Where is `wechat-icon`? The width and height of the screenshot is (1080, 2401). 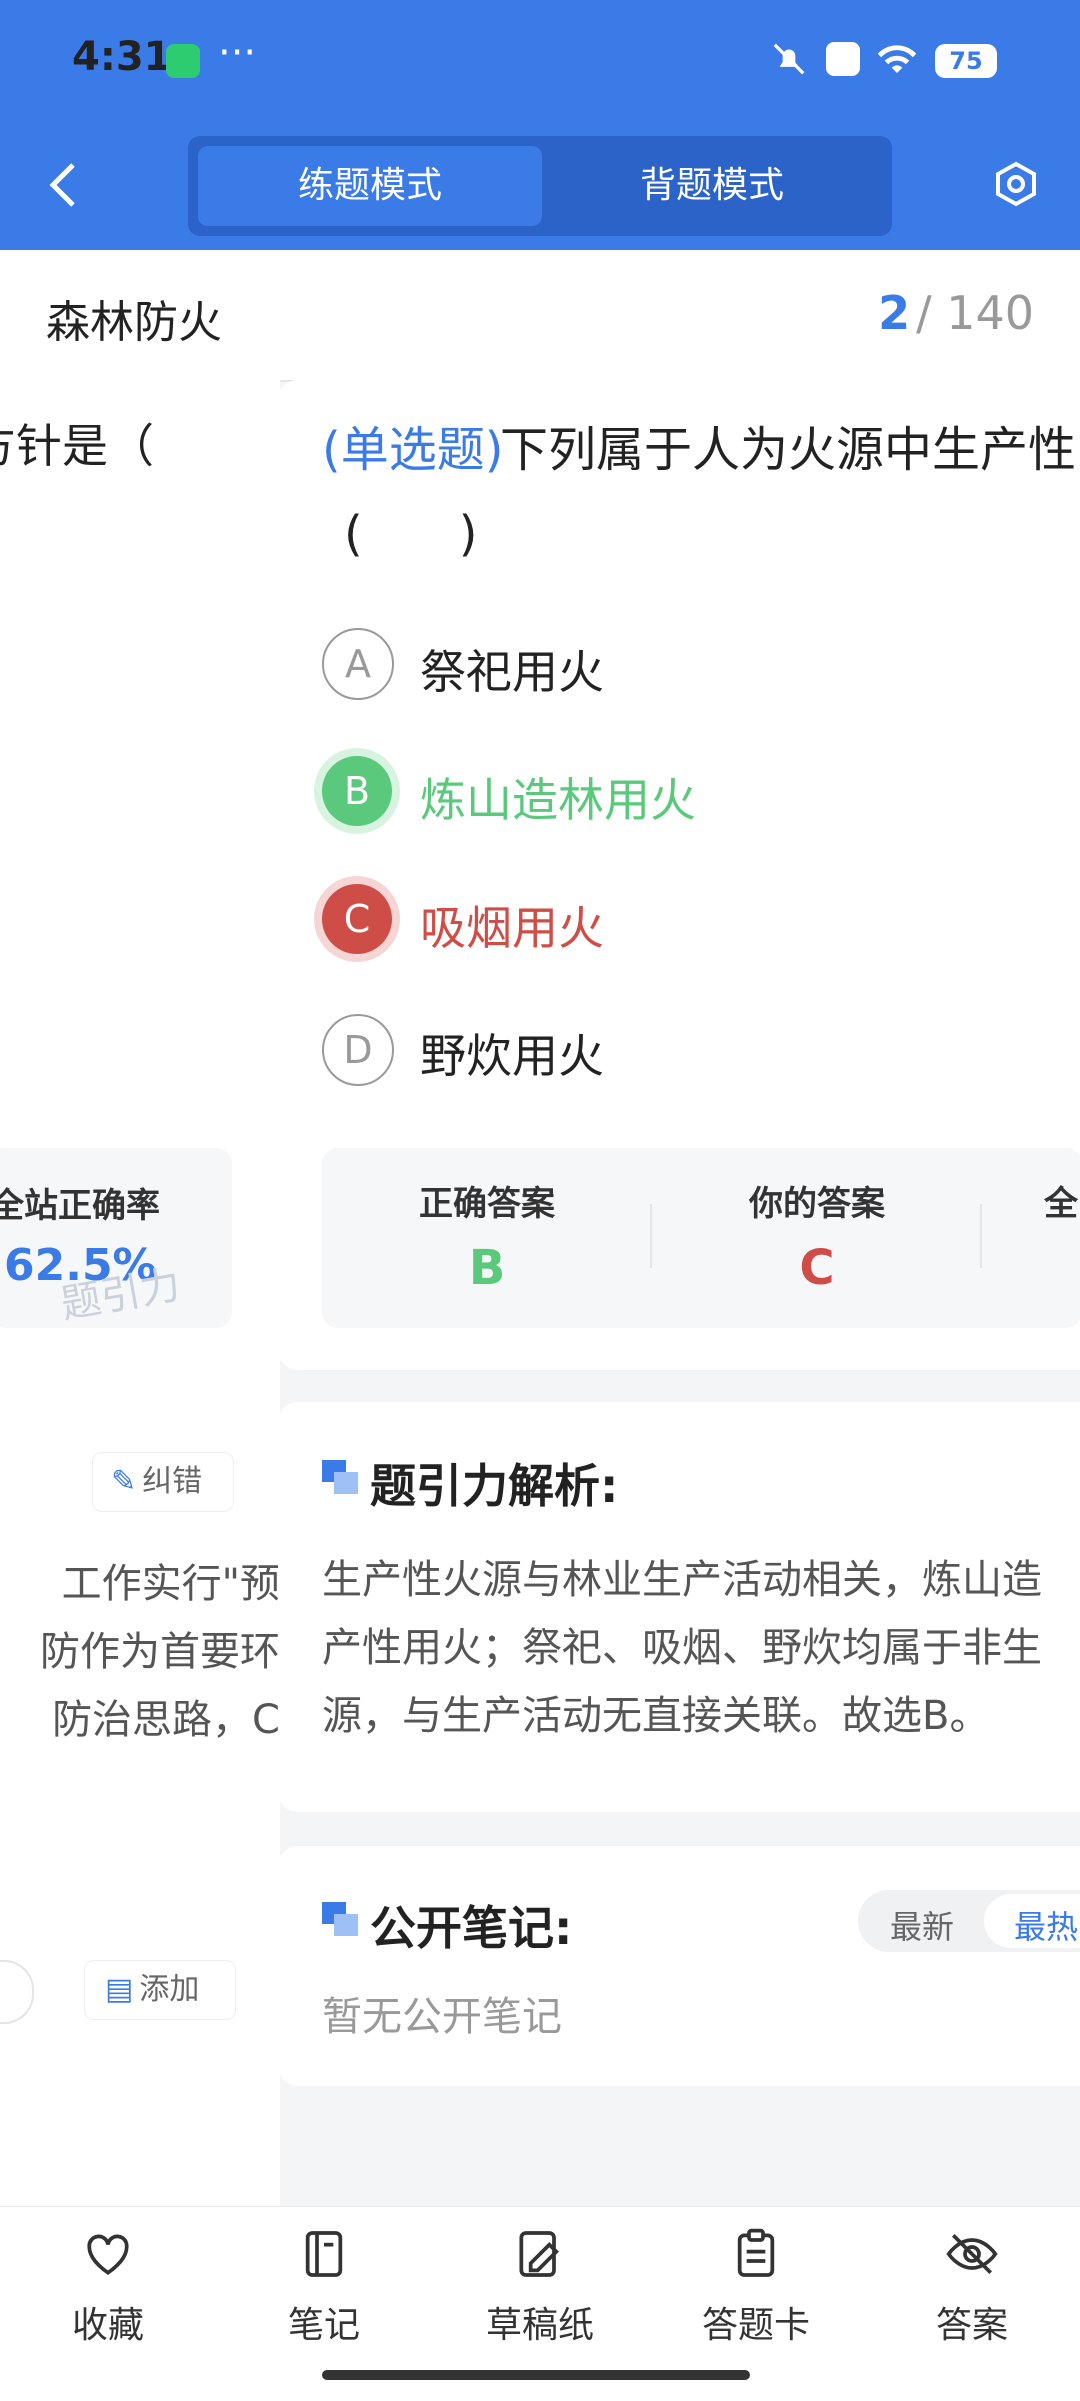
wechat-icon is located at coordinates (183, 61).